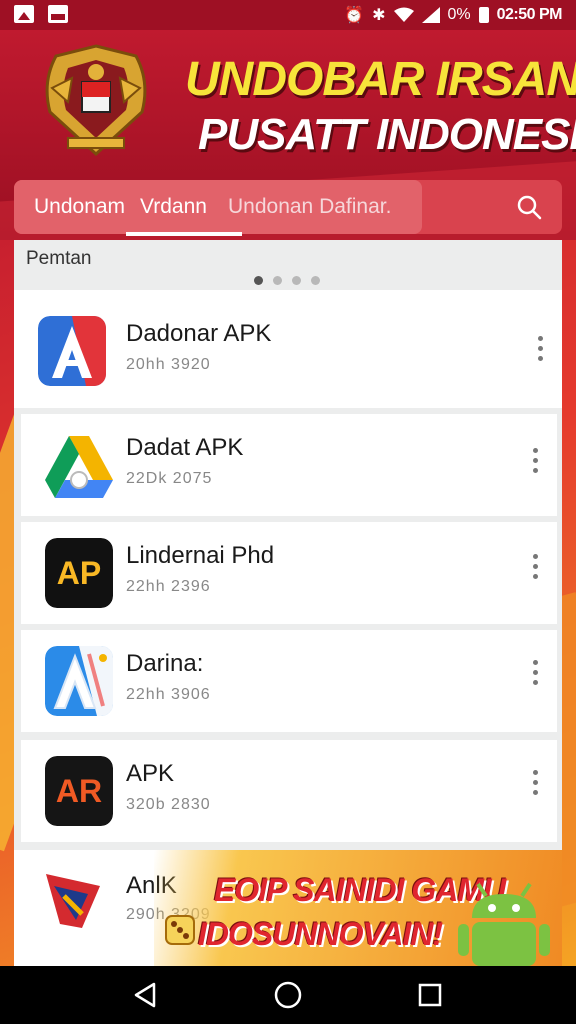 This screenshot has height=1024, width=576. What do you see at coordinates (168, 364) in the screenshot?
I see `app-meta: 20hh 3920` at bounding box center [168, 364].